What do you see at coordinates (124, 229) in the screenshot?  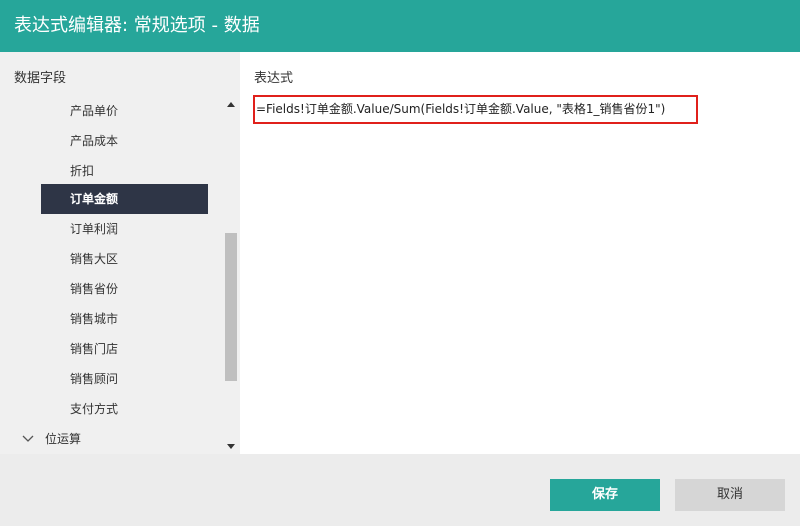 I see `field-item-order-profit: 订单利润` at bounding box center [124, 229].